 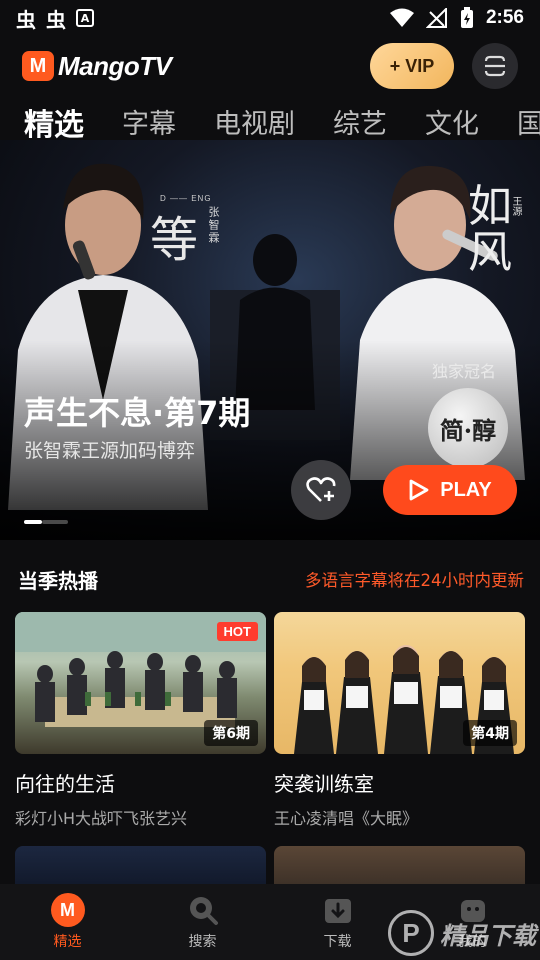 I want to click on logo-mark-icon: M, so click(x=38, y=66).